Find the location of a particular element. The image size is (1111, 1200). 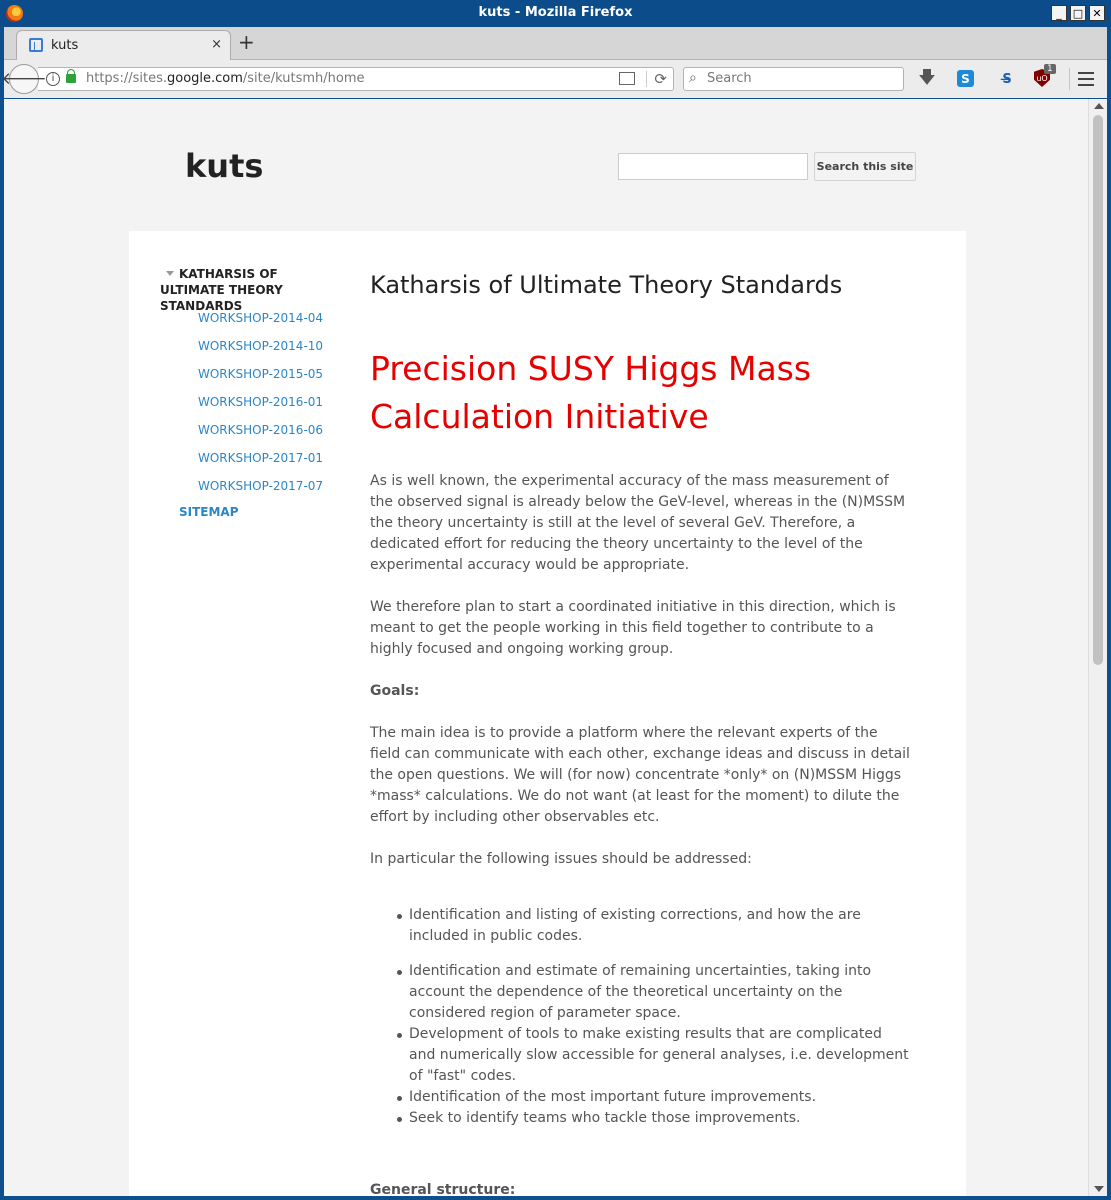

search-bar: ⌕ Search is located at coordinates (793, 79).